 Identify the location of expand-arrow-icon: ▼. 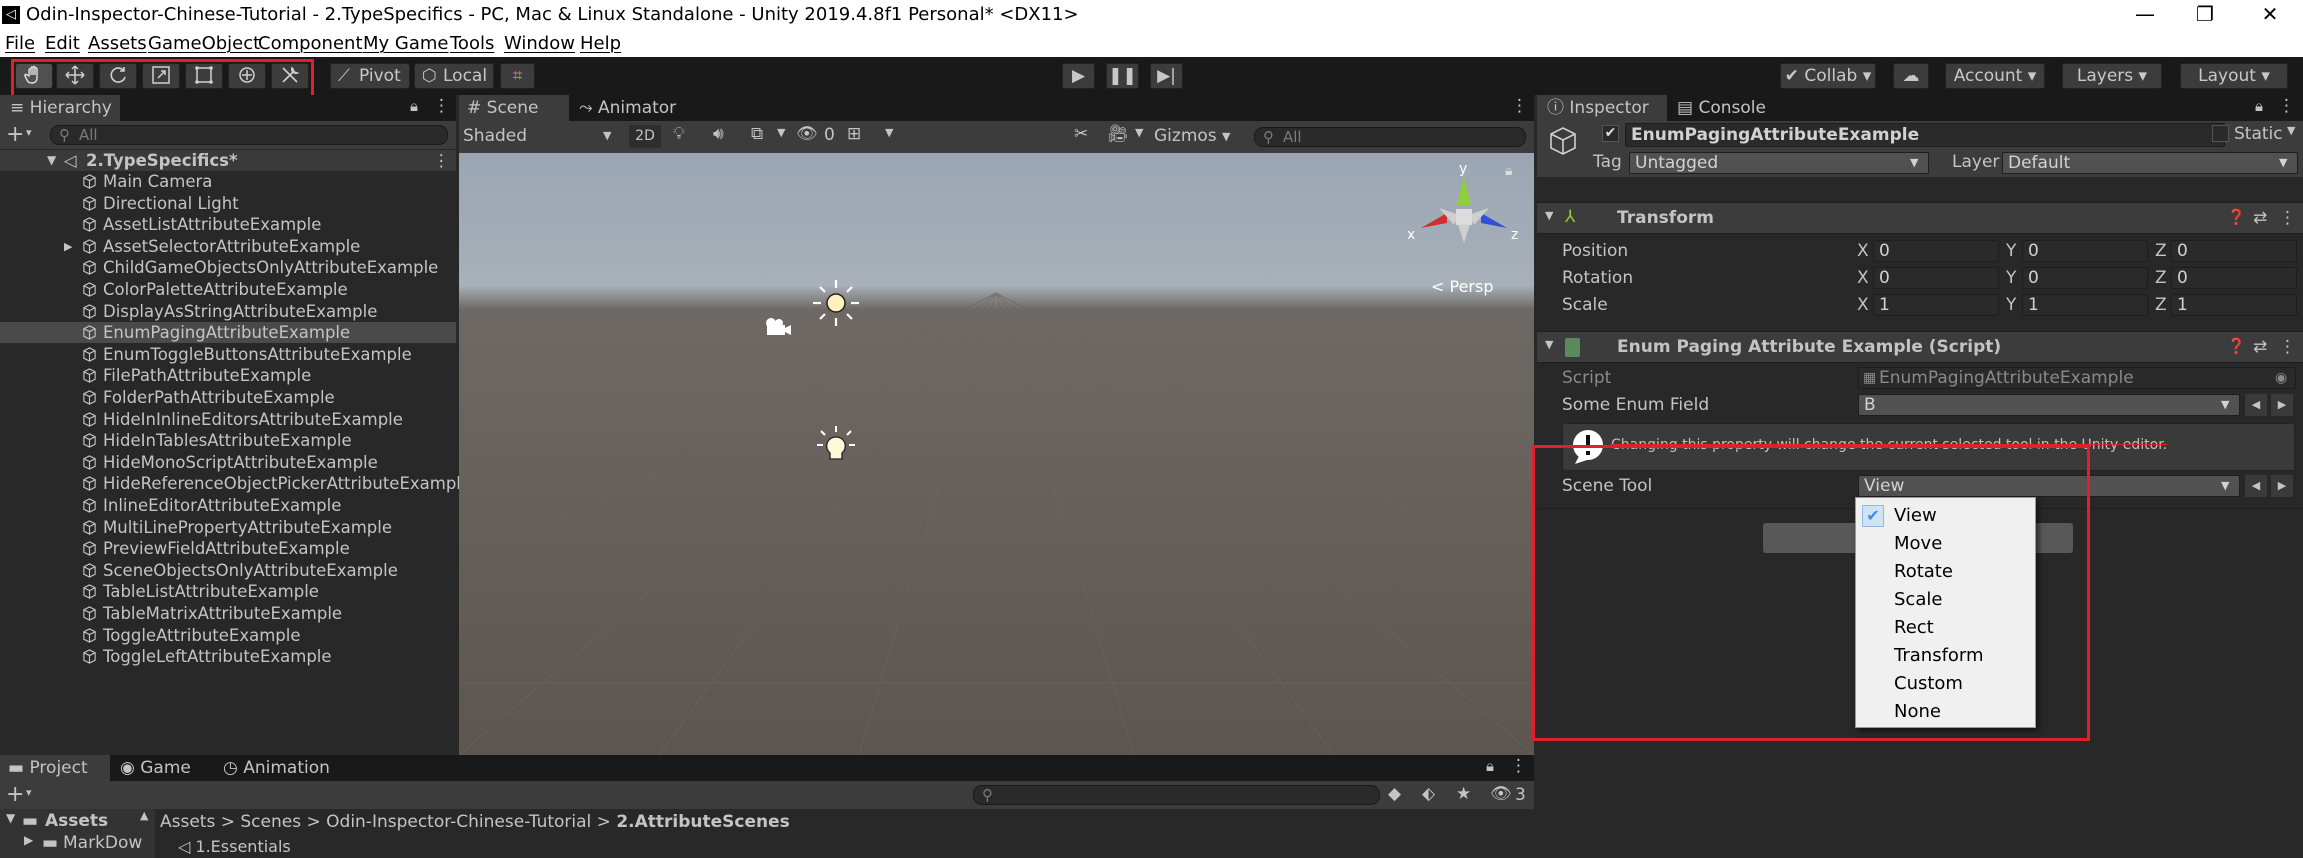
(51, 160).